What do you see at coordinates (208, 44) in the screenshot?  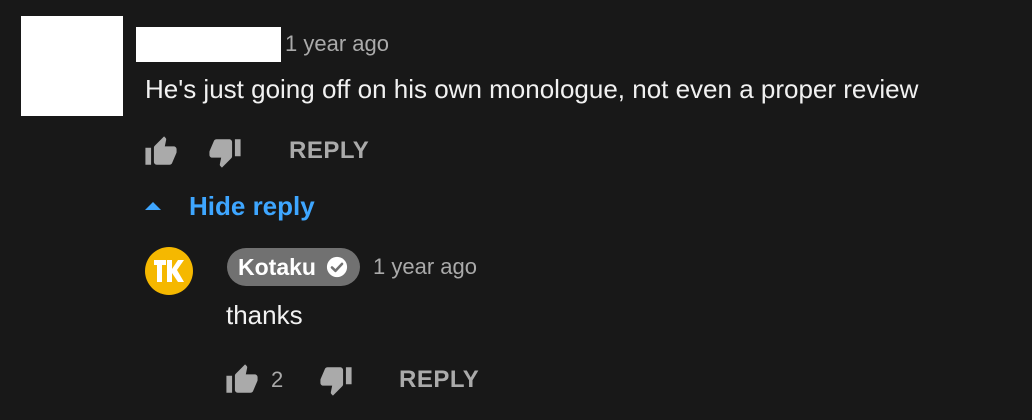 I see `author-name-redacted` at bounding box center [208, 44].